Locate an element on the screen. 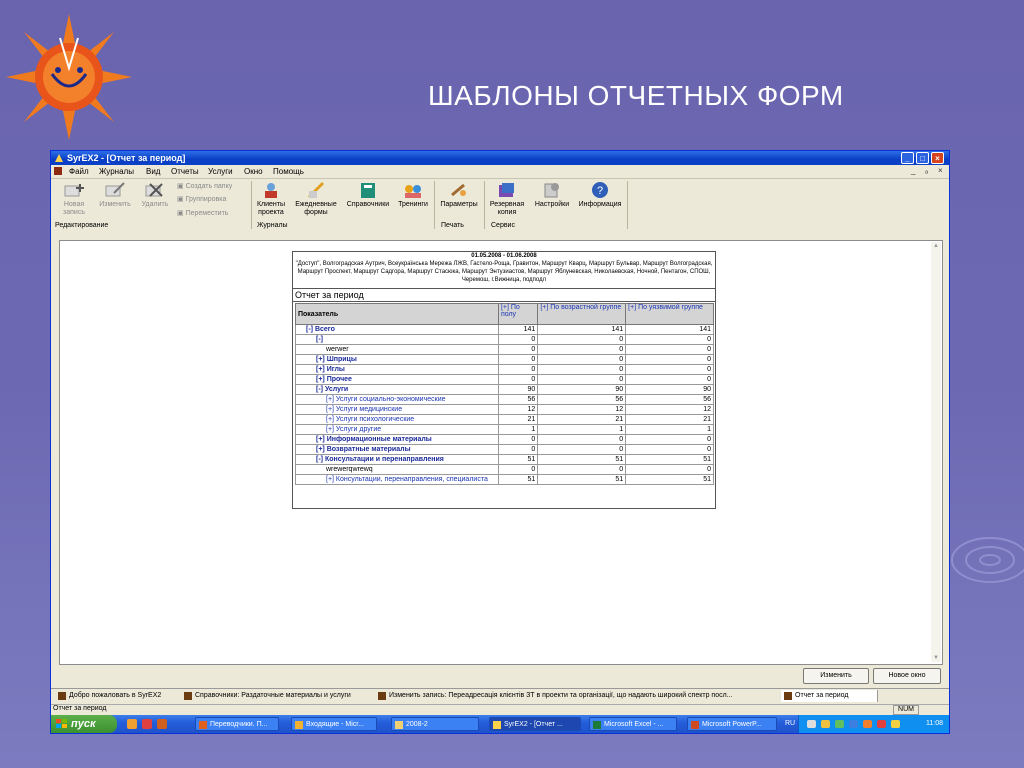 The width and height of the screenshot is (1024, 768). menu-services: Услуги is located at coordinates (220, 171).